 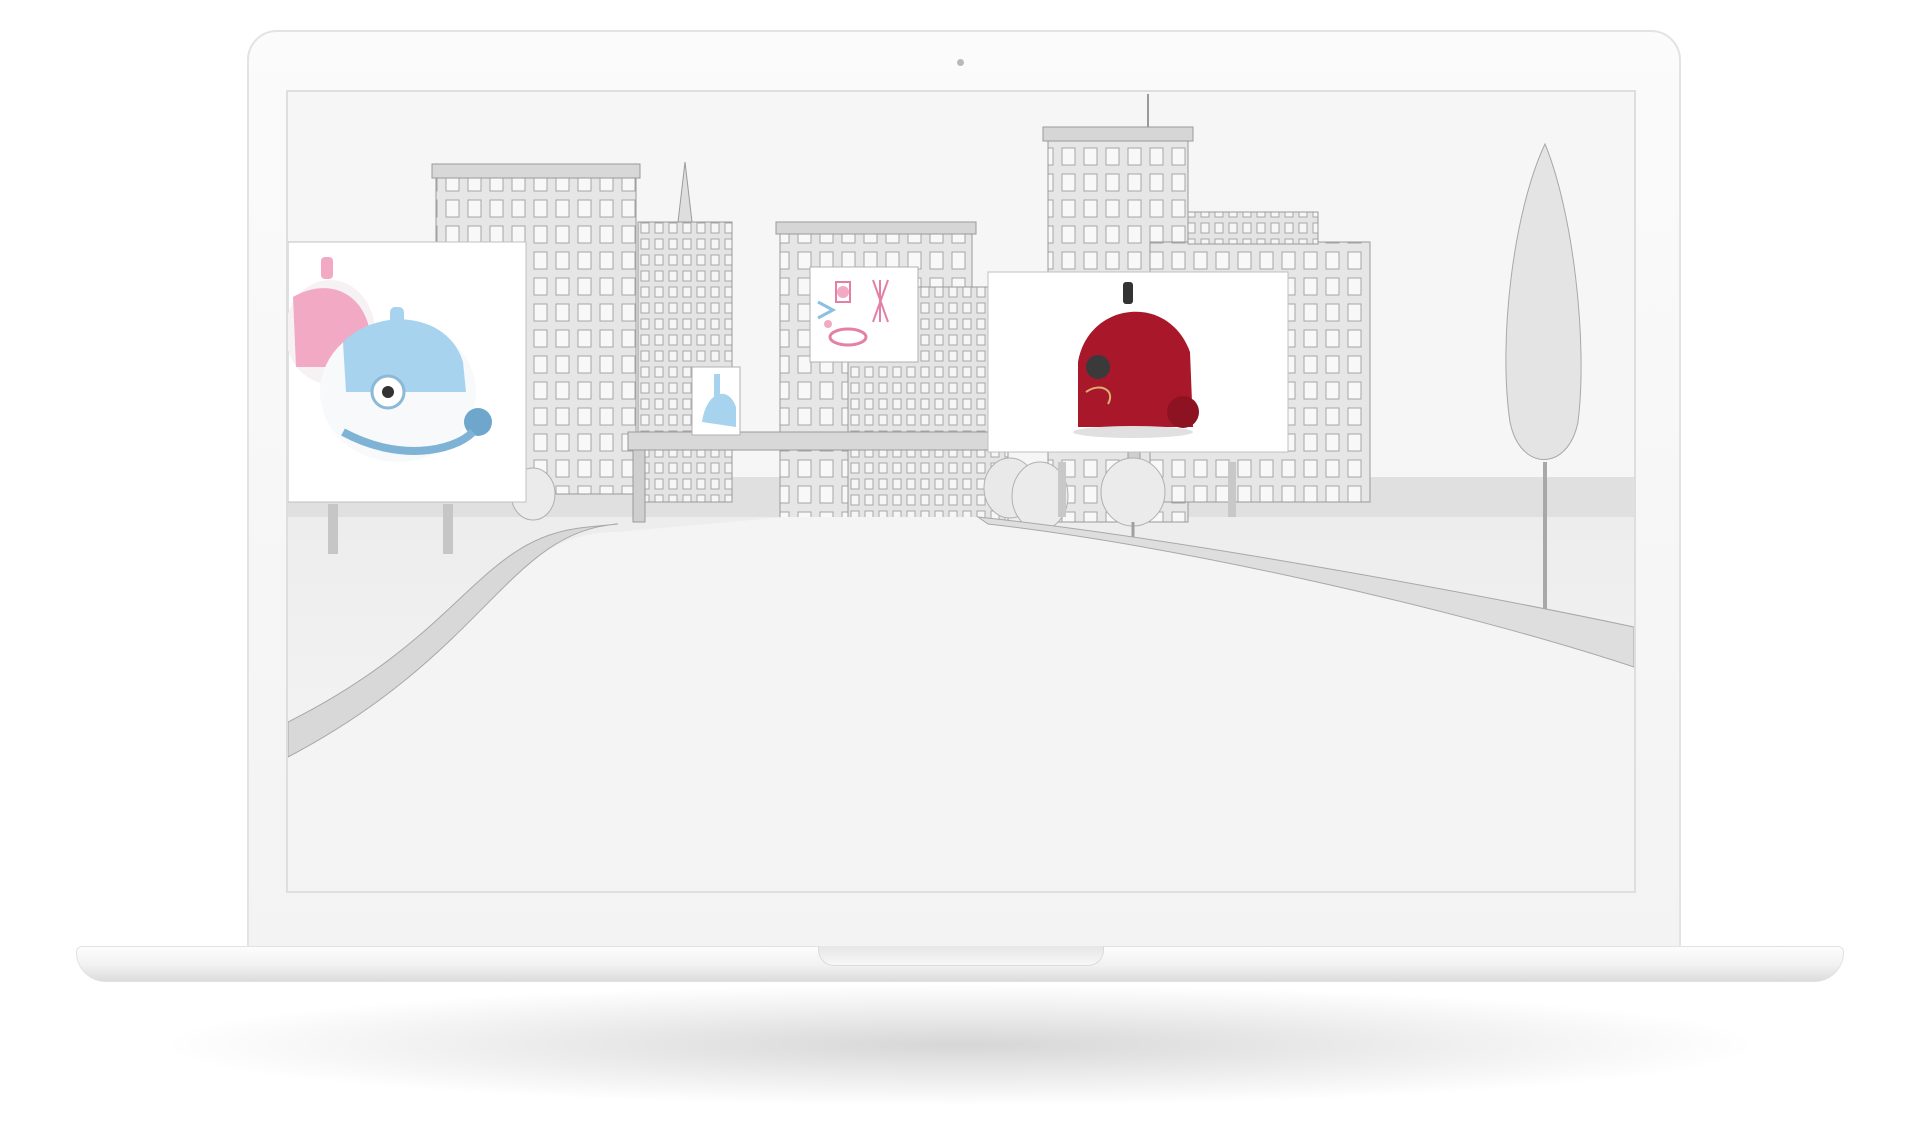 What do you see at coordinates (961, 956) in the screenshot?
I see `laptop-opening-notch` at bounding box center [961, 956].